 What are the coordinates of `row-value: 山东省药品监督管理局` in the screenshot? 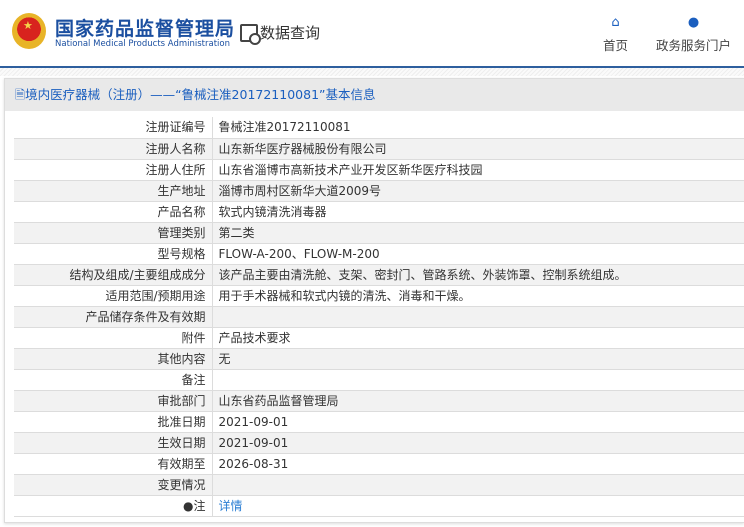 It's located at (478, 401).